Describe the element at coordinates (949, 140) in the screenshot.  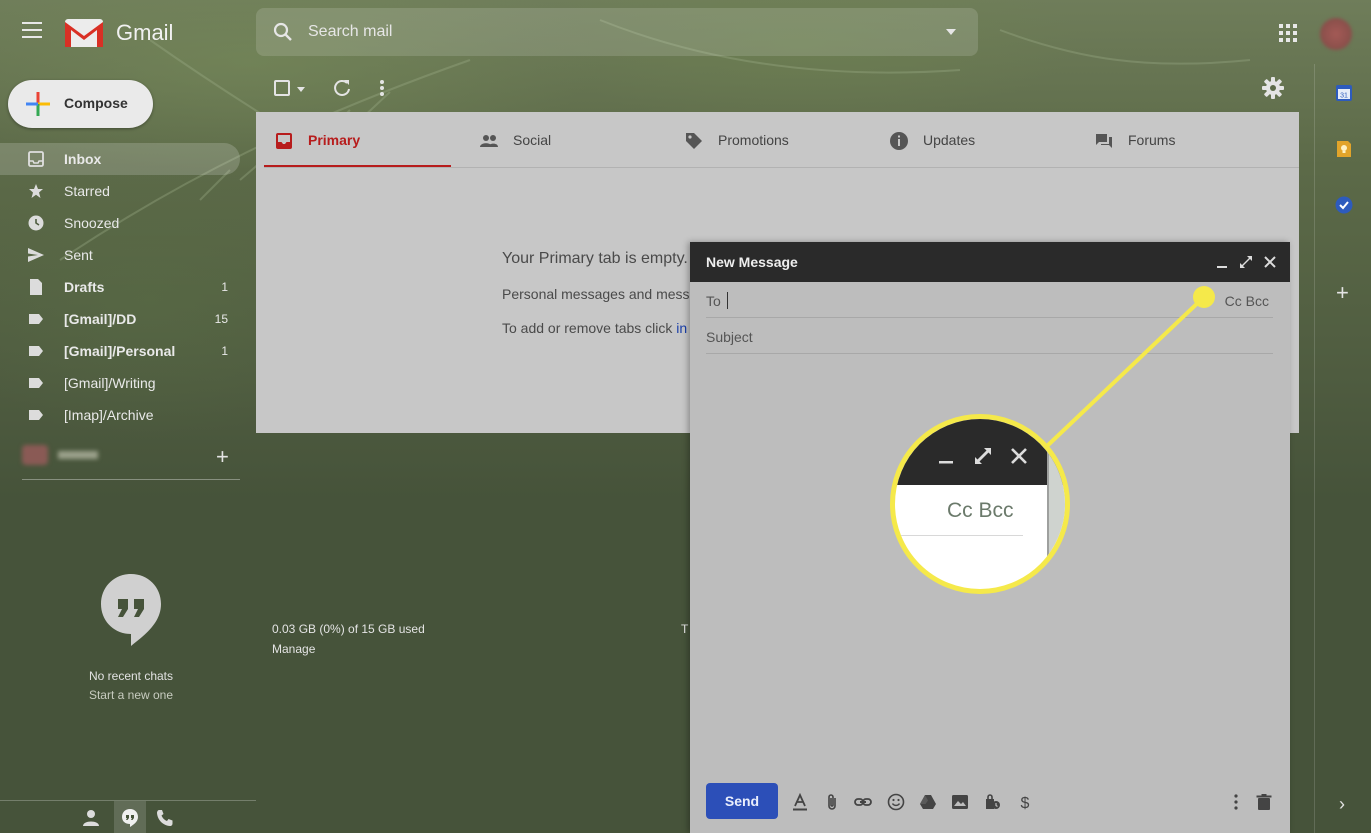
I see `tab-label: Updates` at that location.